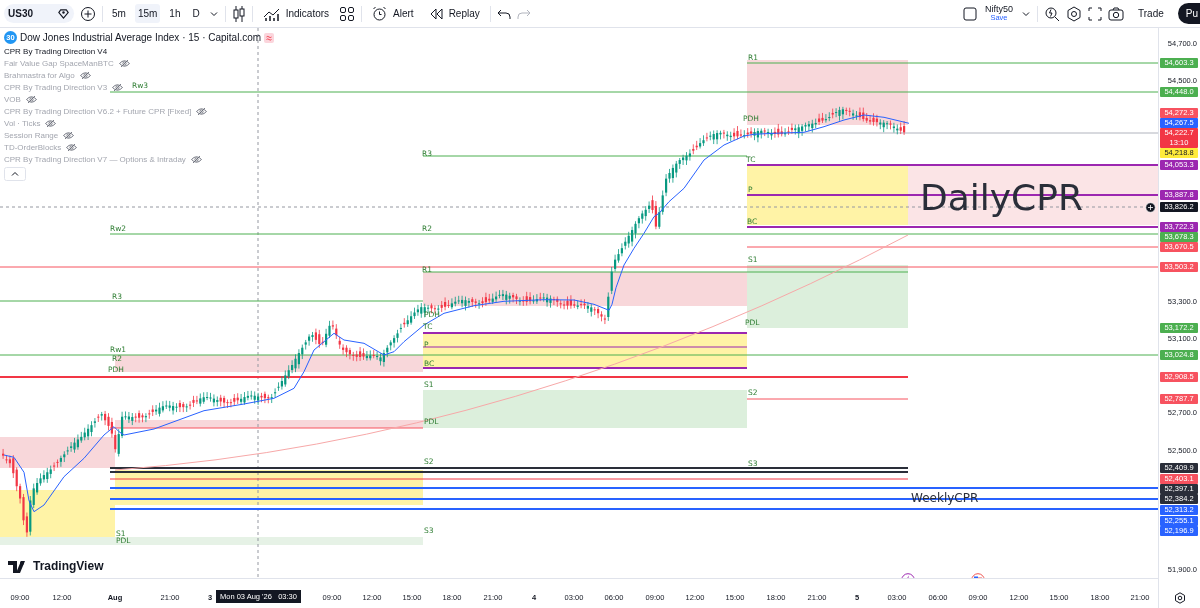  I want to click on chart-title: Dow Jones Industrial Average Index · 15 · Capital.com, so click(141, 37).